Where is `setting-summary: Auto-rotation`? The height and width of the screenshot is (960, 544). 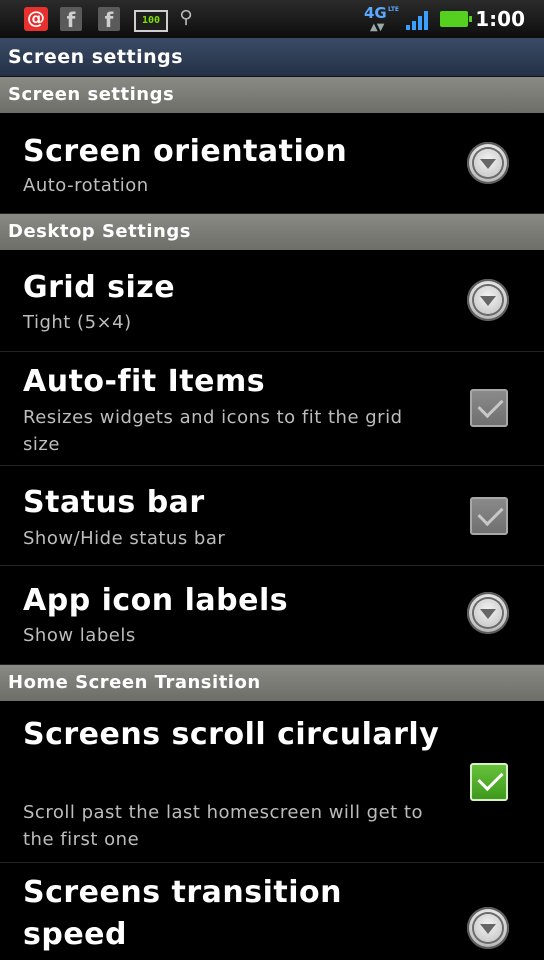 setting-summary: Auto-rotation is located at coordinates (86, 185).